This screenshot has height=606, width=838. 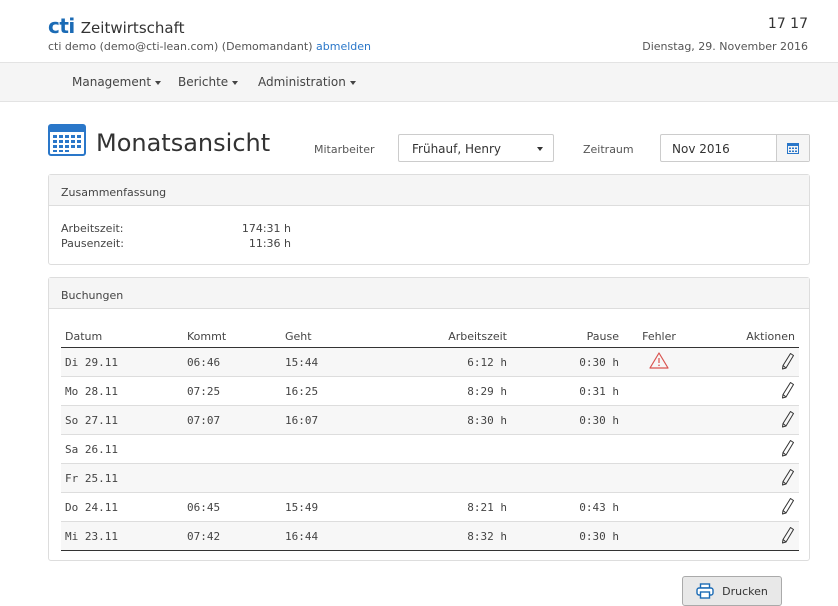 What do you see at coordinates (330, 507) in the screenshot?
I see `cell-geht: 15:49` at bounding box center [330, 507].